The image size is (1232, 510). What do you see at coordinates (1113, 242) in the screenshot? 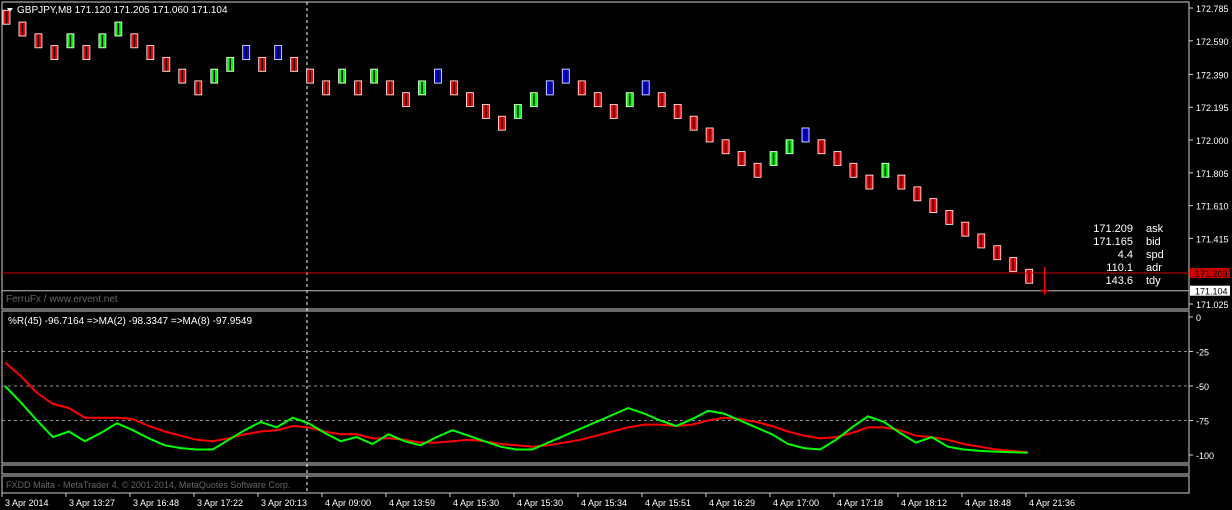
I see `info-bid-value: 171.165` at bounding box center [1113, 242].